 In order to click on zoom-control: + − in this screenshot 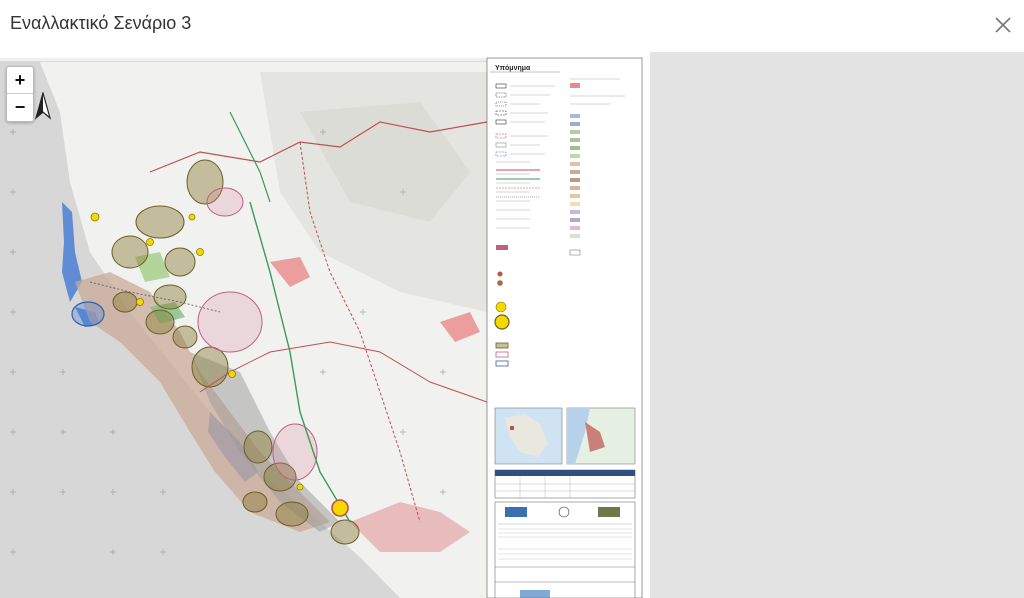, I will do `click(20, 94)`.